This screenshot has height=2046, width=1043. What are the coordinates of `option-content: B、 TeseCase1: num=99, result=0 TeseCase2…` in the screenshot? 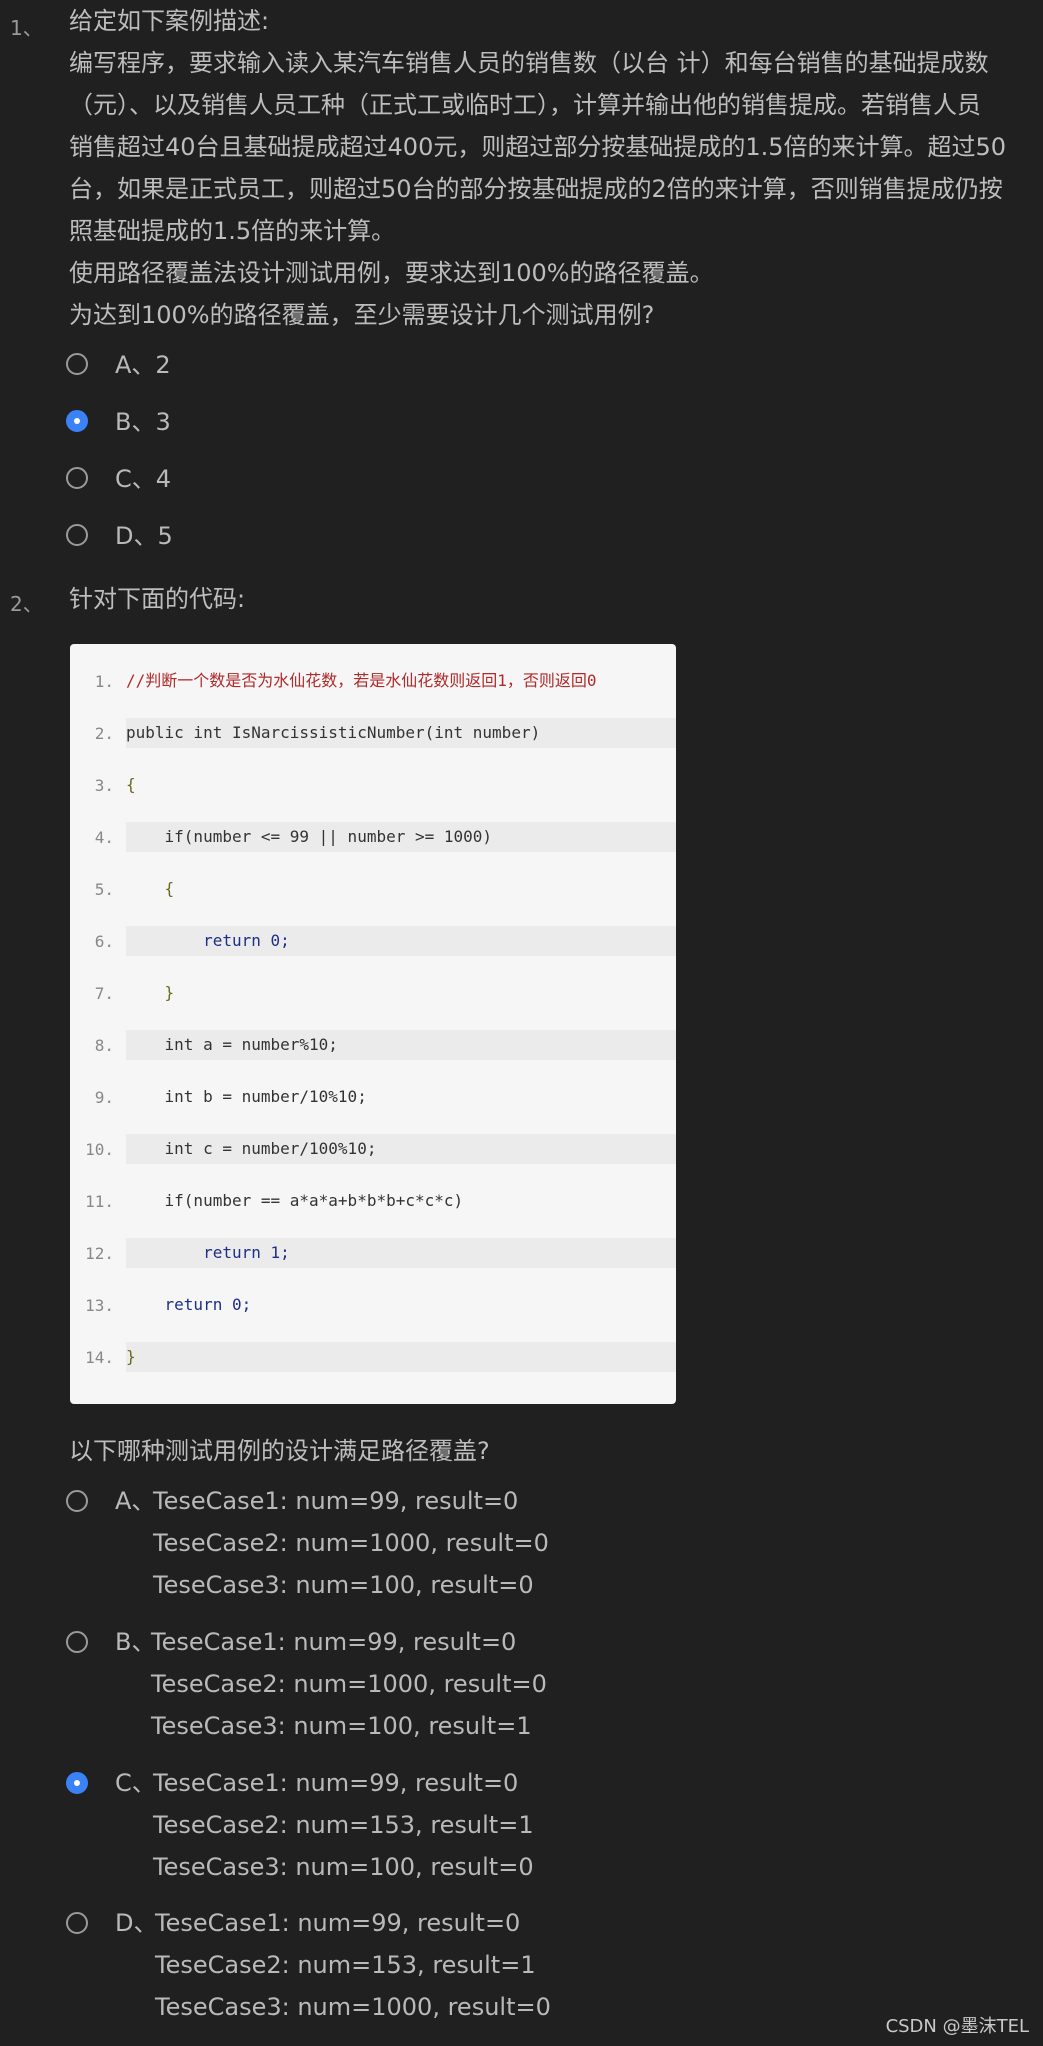 It's located at (331, 1684).